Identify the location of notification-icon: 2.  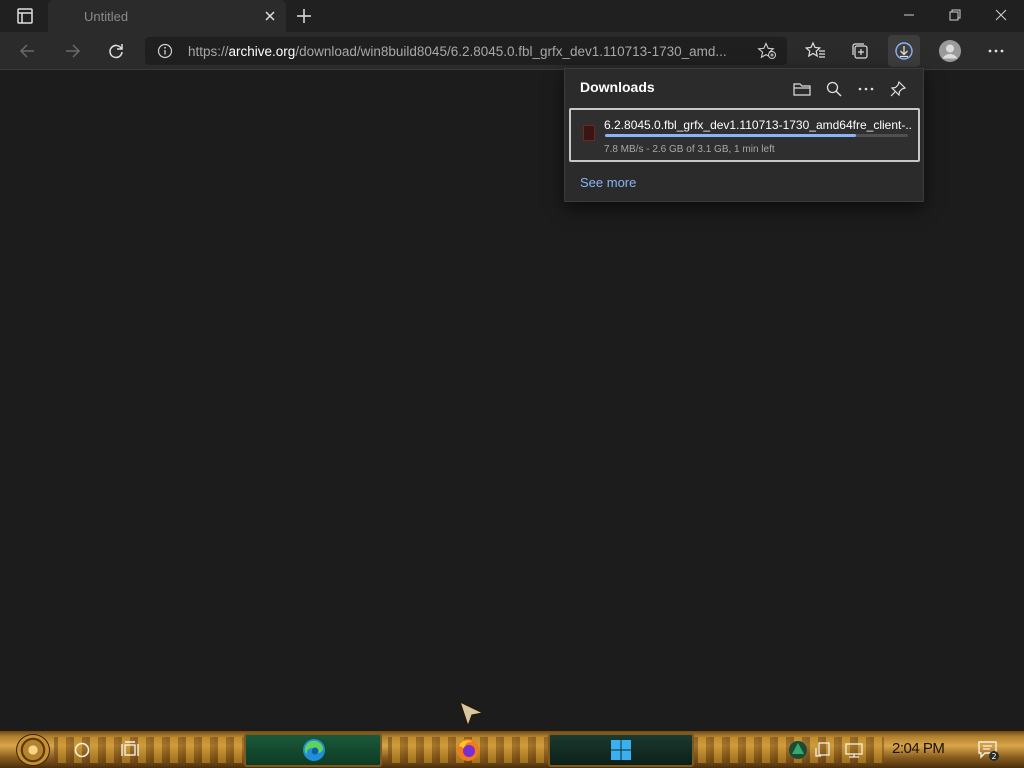
(988, 750).